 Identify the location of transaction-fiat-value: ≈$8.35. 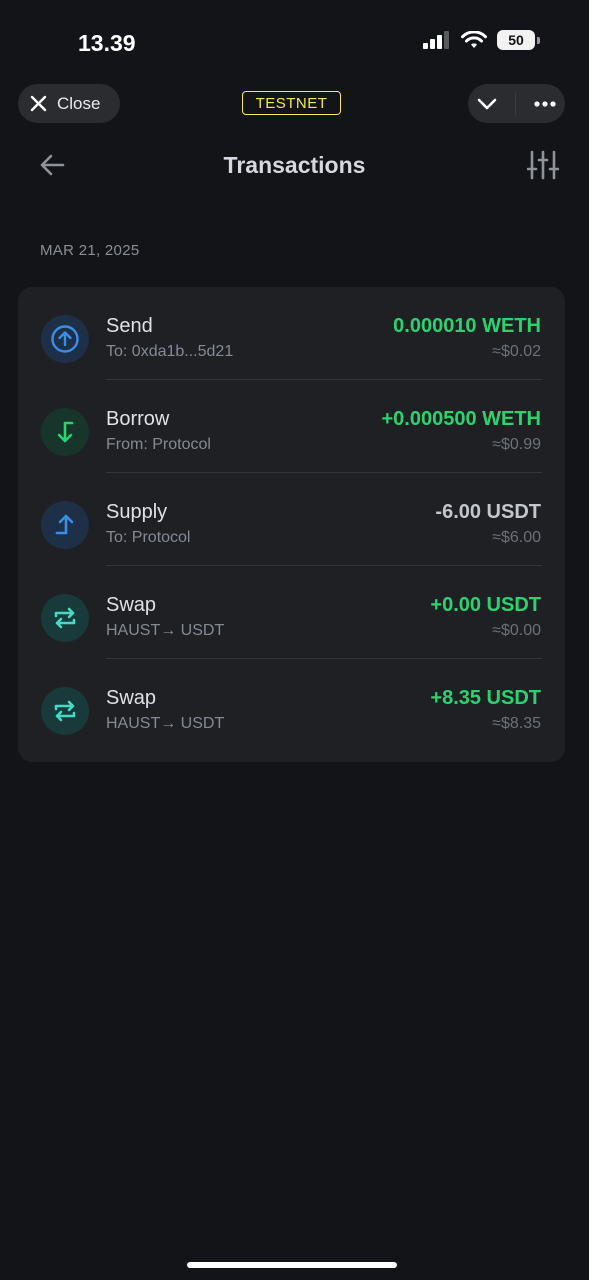
(516, 723).